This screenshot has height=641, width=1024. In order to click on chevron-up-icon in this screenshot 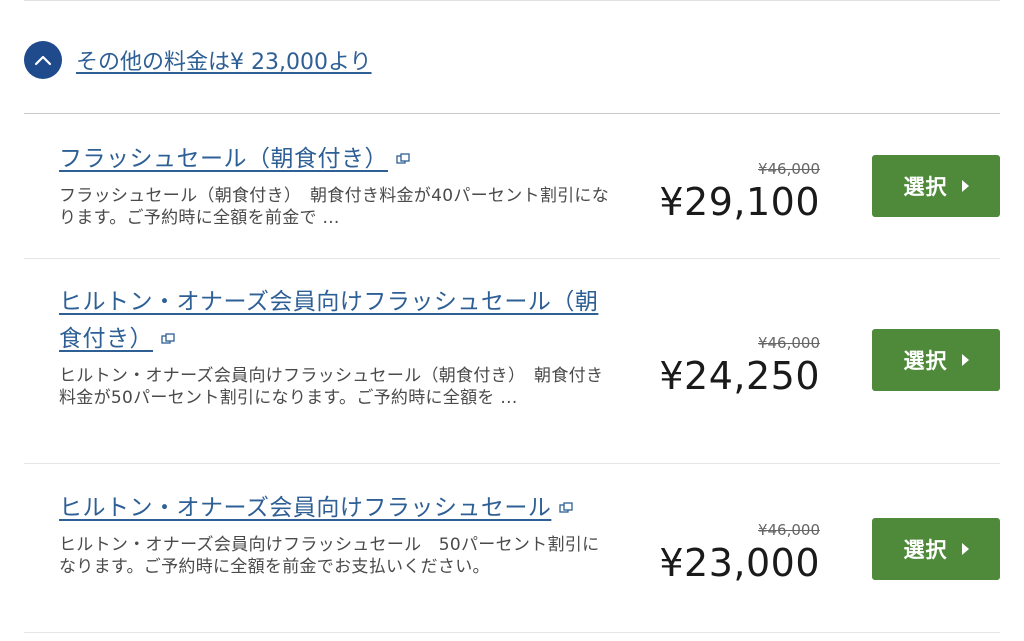, I will do `click(43, 60)`.